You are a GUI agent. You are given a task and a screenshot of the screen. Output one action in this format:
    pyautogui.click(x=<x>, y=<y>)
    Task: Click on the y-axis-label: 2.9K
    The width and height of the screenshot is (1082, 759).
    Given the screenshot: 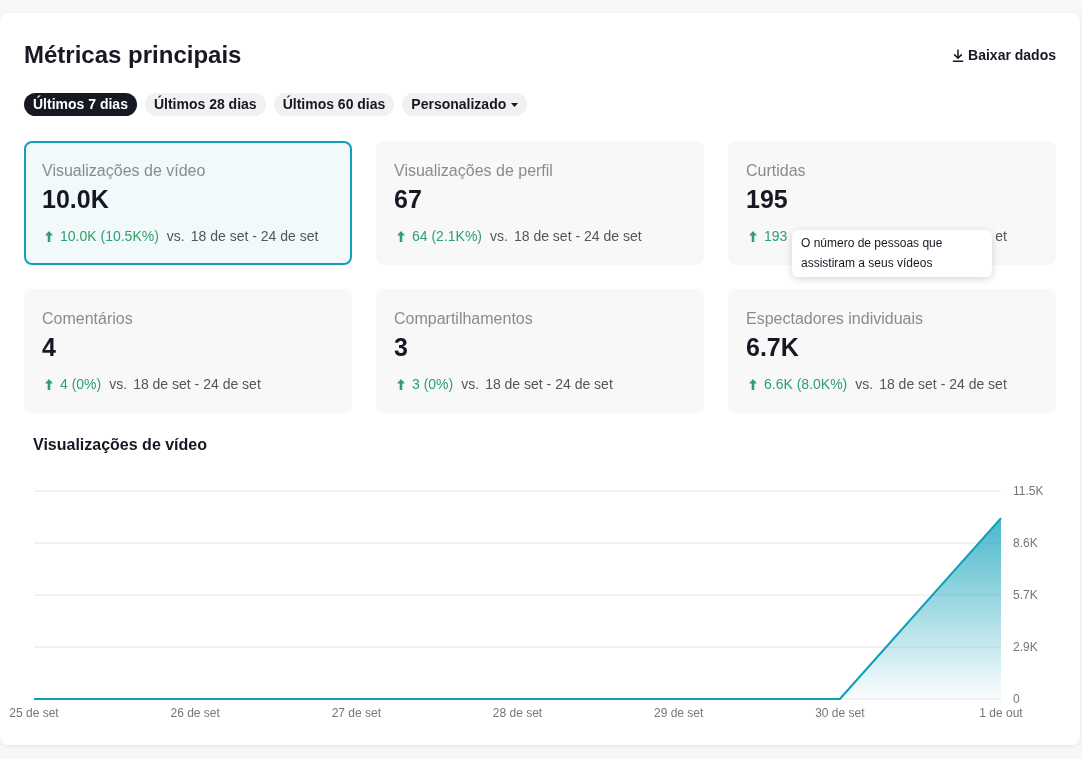 What is the action you would take?
    pyautogui.click(x=1025, y=647)
    